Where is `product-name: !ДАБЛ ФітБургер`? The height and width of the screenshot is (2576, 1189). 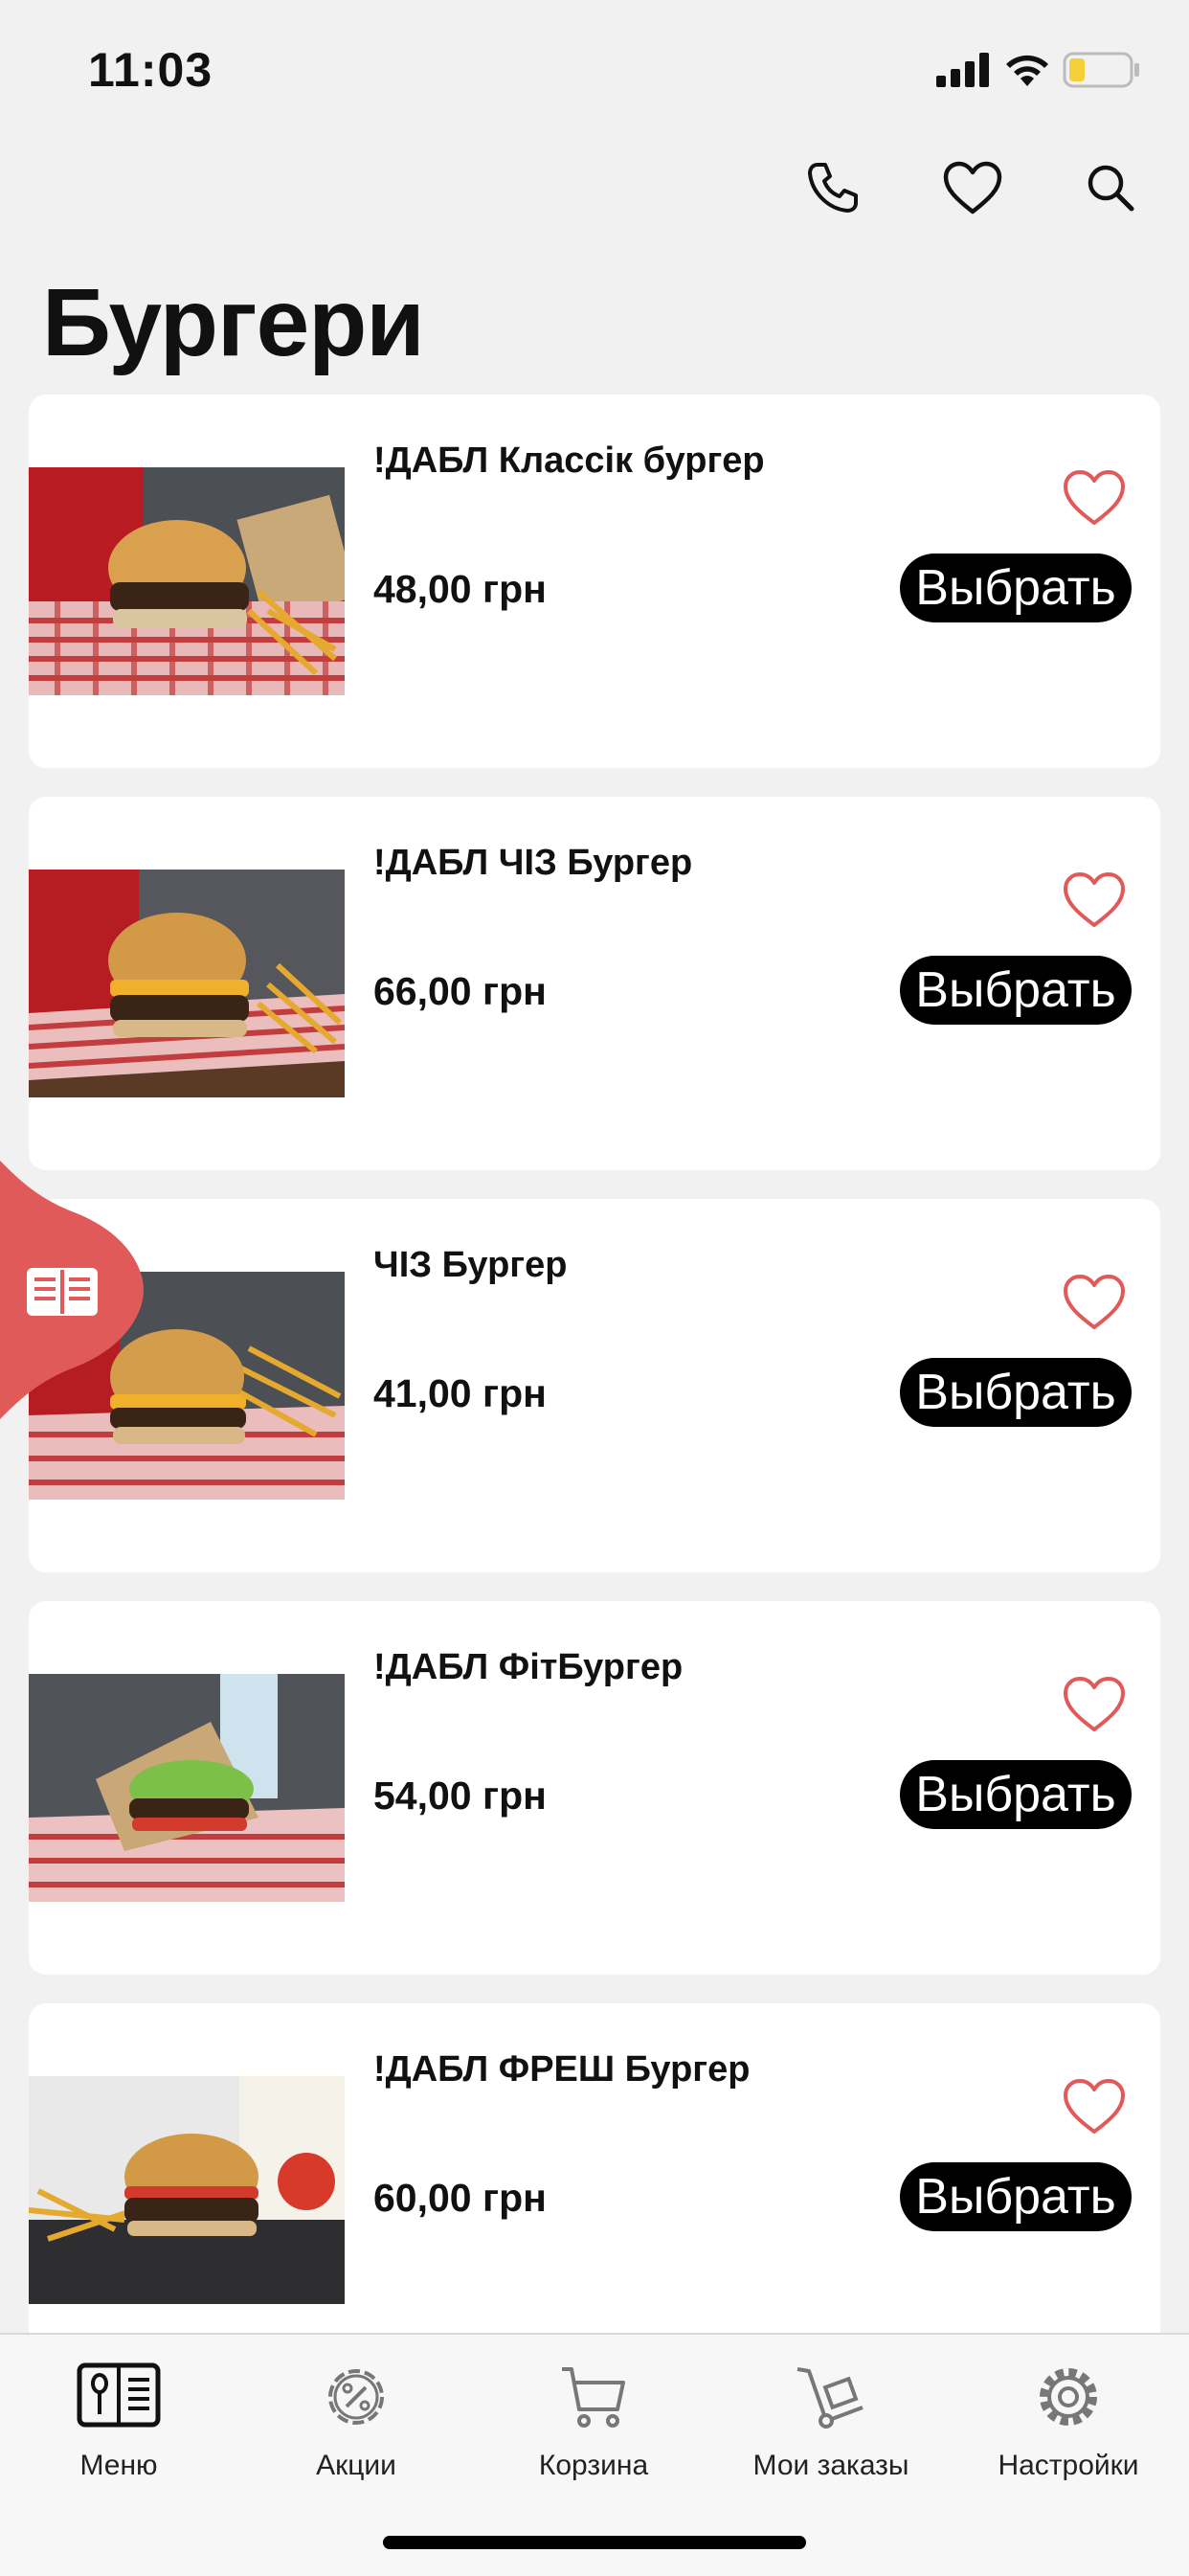
product-name: !ДАБЛ ФітБургер is located at coordinates (528, 1667).